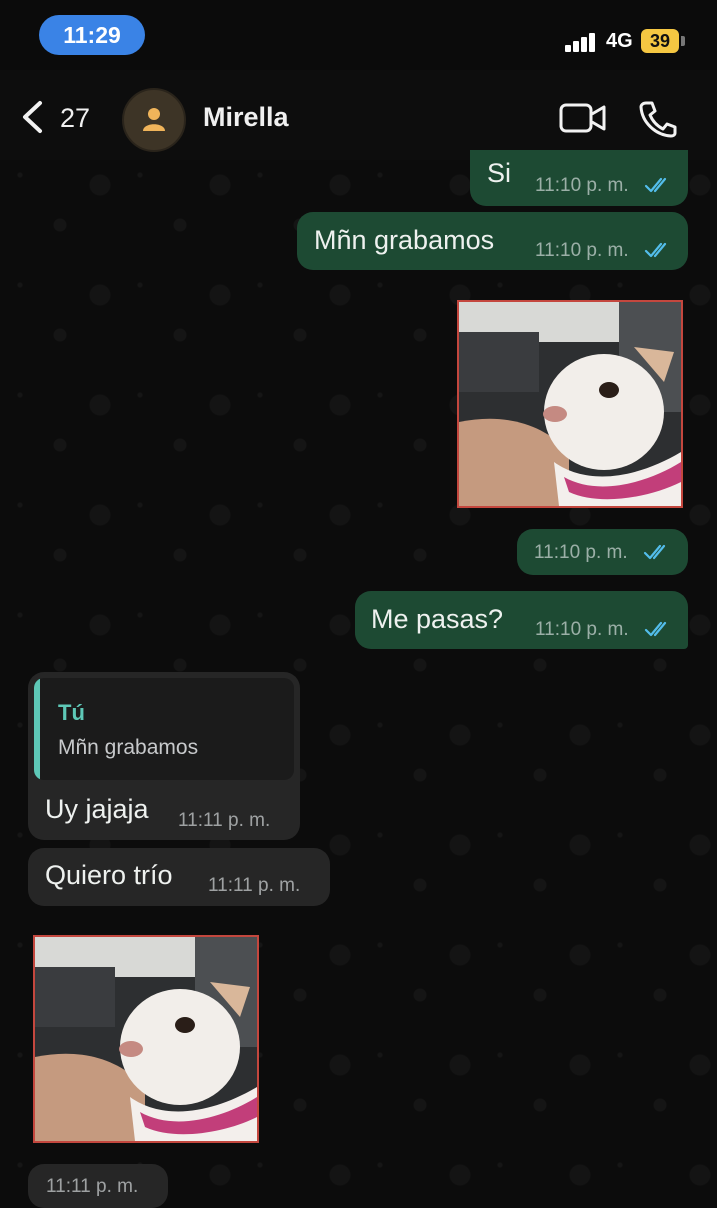 The width and height of the screenshot is (717, 1208). I want to click on message-text: Me pasas?, so click(437, 619).